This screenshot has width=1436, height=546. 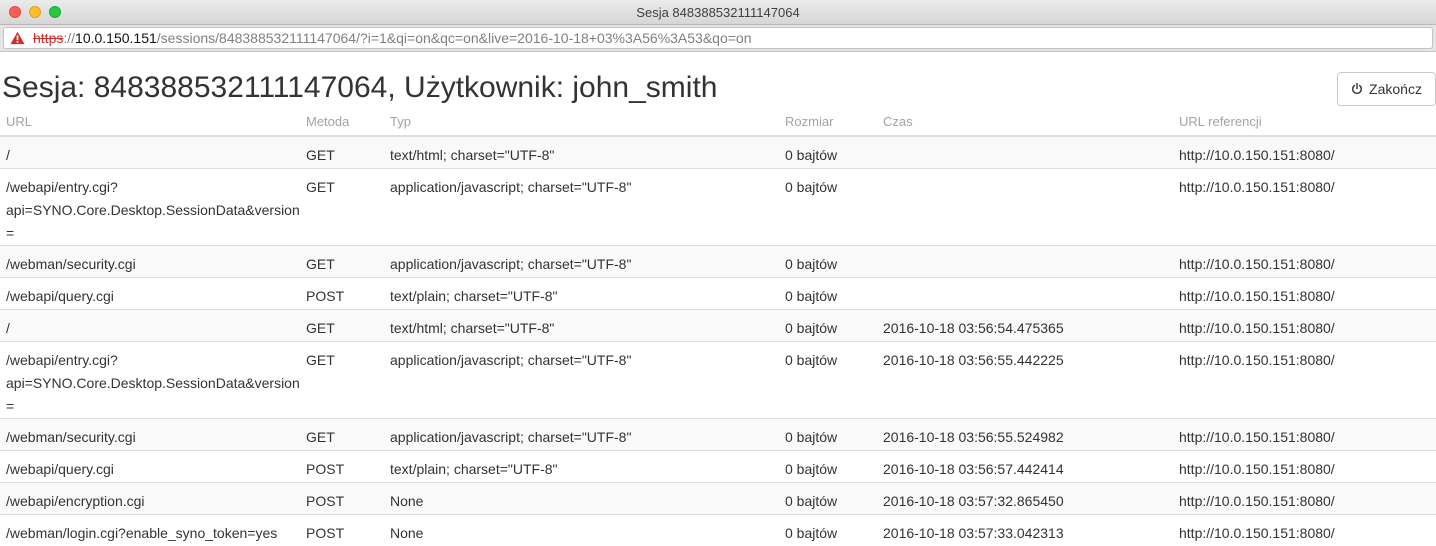 What do you see at coordinates (828, 121) in the screenshot?
I see `column-header-size: Rozmiar` at bounding box center [828, 121].